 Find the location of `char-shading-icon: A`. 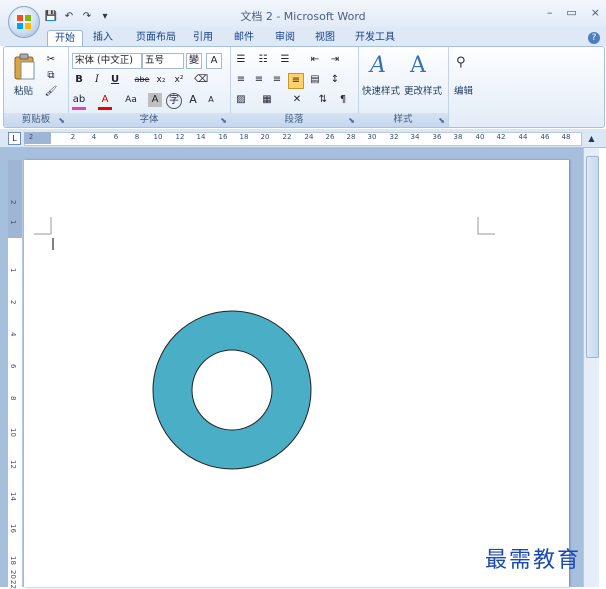

char-shading-icon: A is located at coordinates (155, 100).